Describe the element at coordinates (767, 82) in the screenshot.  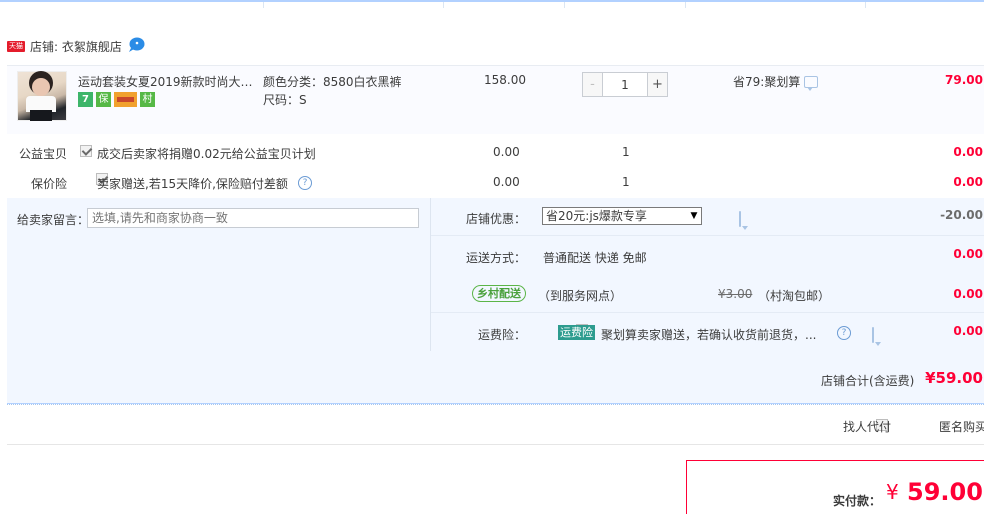
I see `promotion-text: 省79:聚划算` at that location.